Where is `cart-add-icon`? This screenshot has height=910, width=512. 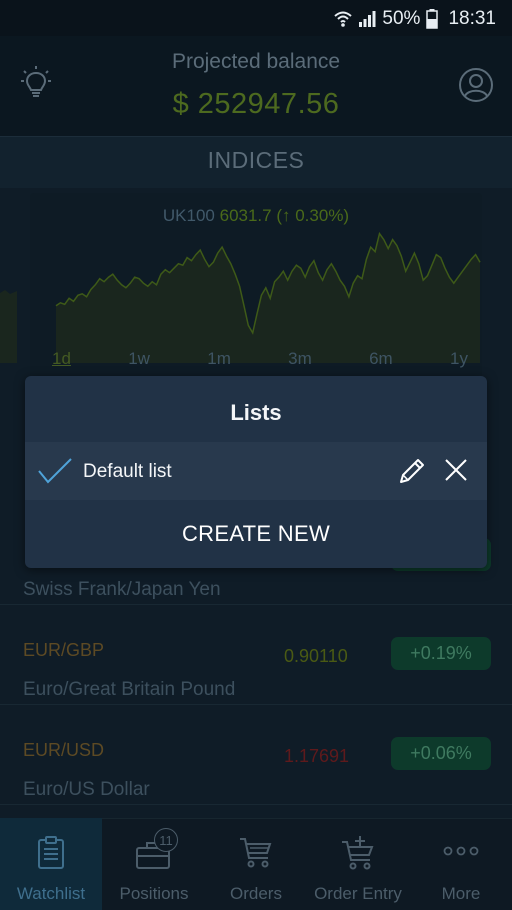 cart-add-icon is located at coordinates (358, 853).